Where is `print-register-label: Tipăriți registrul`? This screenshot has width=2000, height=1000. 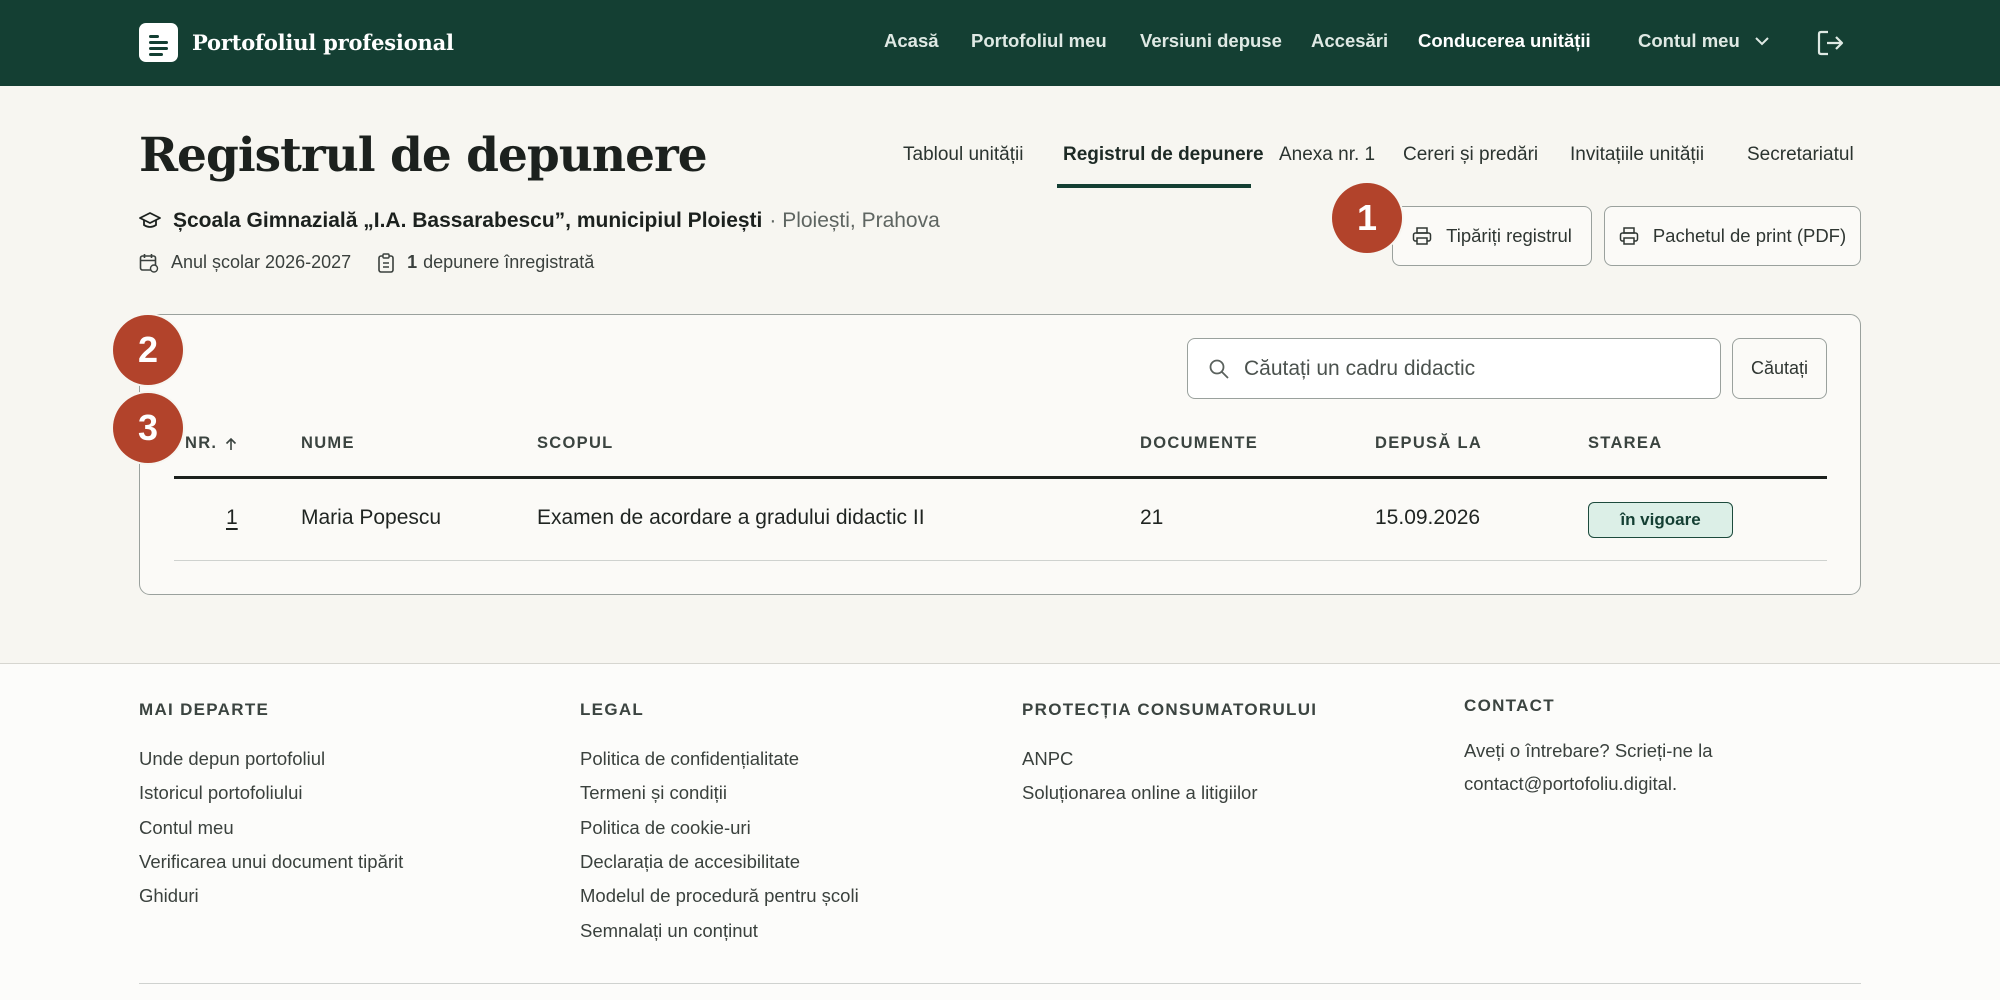
print-register-label: Tipăriți registrul is located at coordinates (1509, 235).